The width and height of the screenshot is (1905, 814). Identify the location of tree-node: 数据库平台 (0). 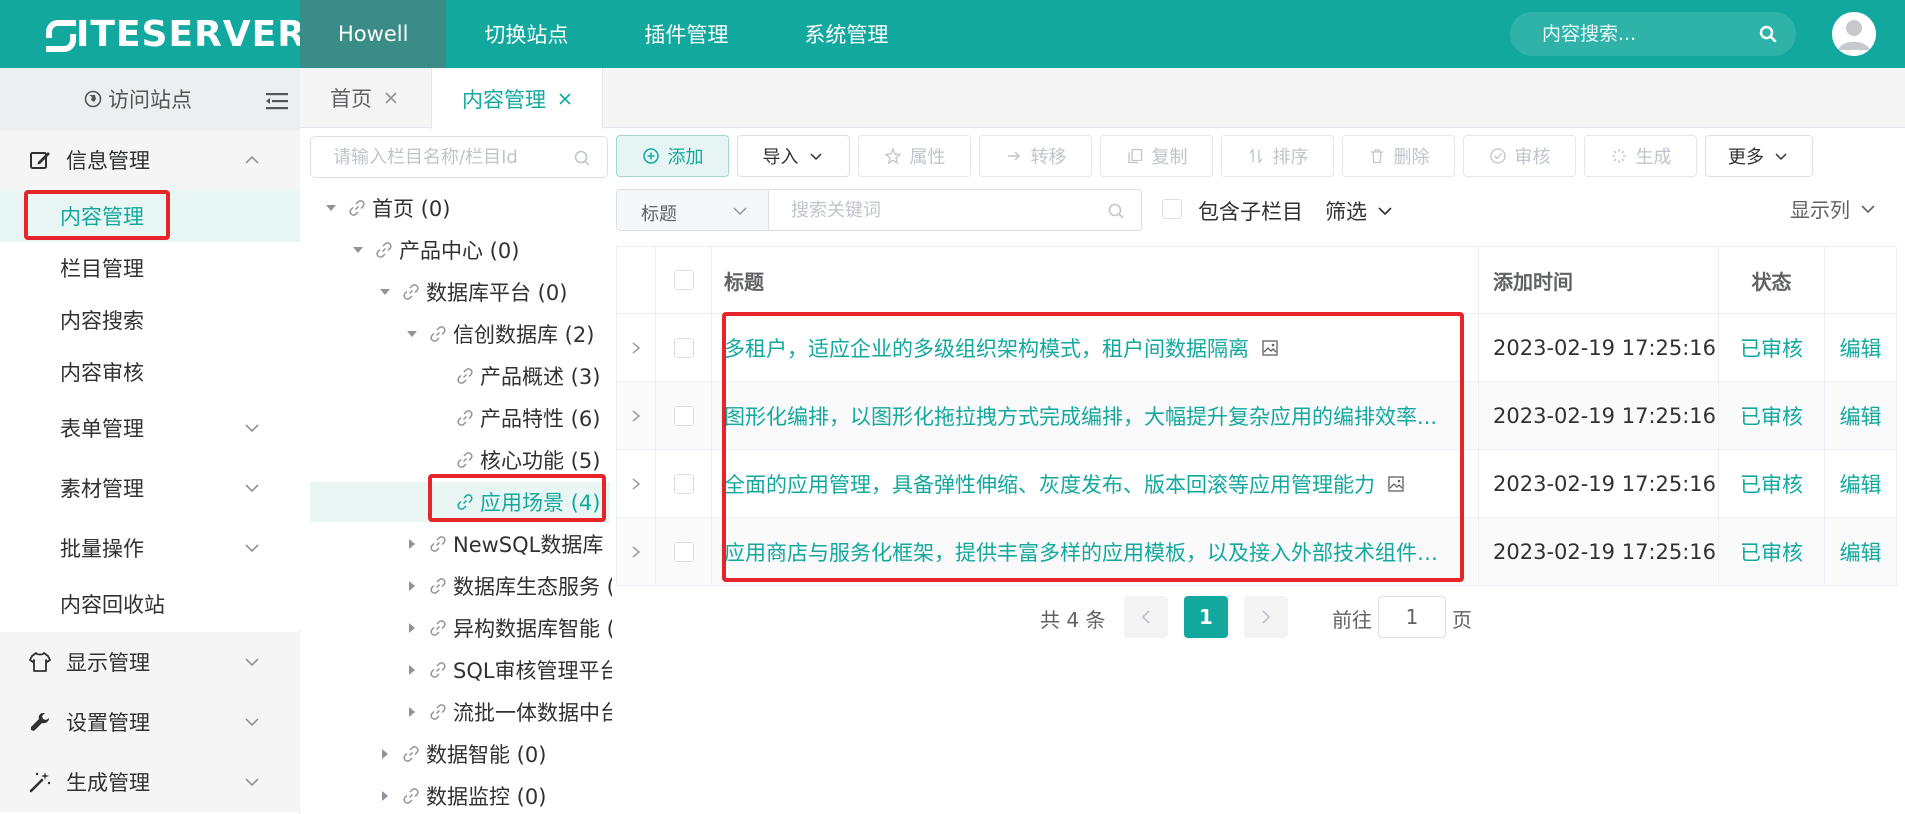
(460, 292).